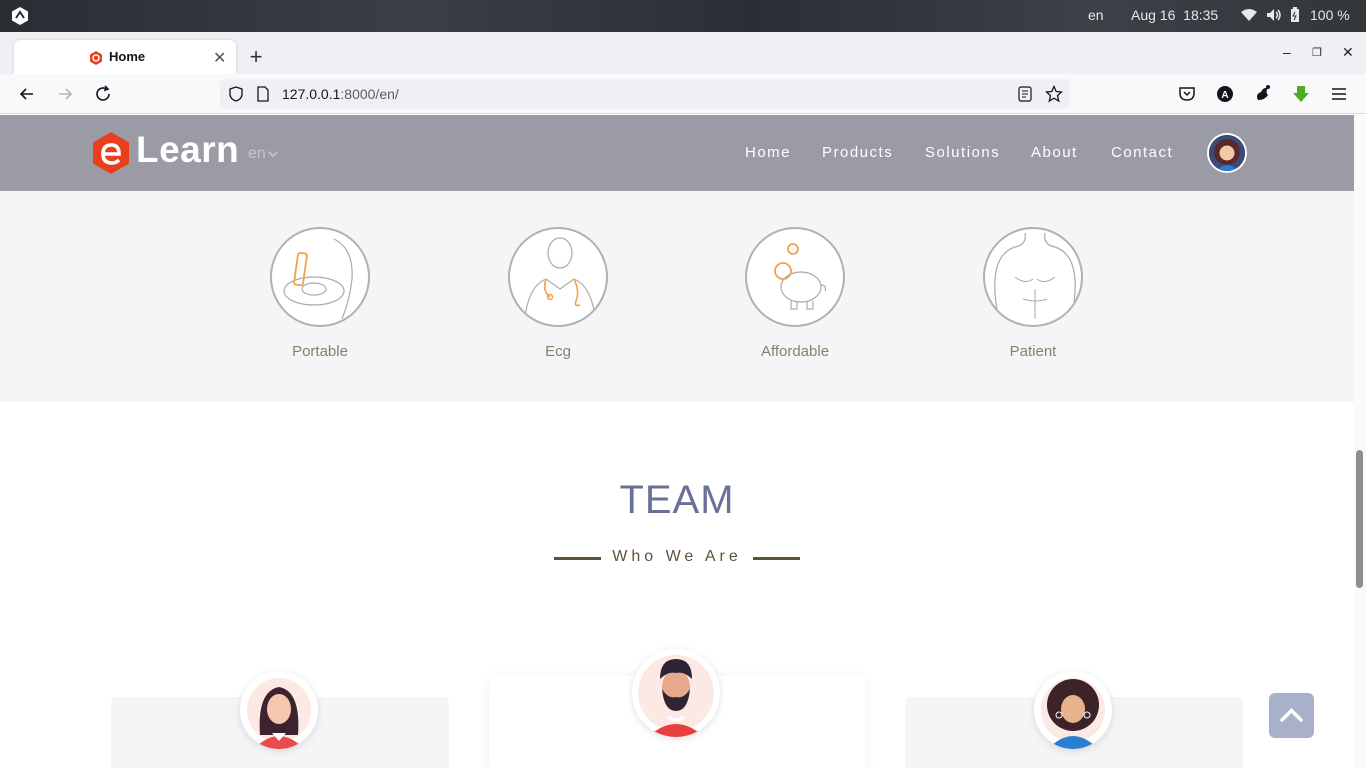 This screenshot has height=768, width=1366. What do you see at coordinates (962, 152) in the screenshot?
I see `nav-solutions: Solutions` at bounding box center [962, 152].